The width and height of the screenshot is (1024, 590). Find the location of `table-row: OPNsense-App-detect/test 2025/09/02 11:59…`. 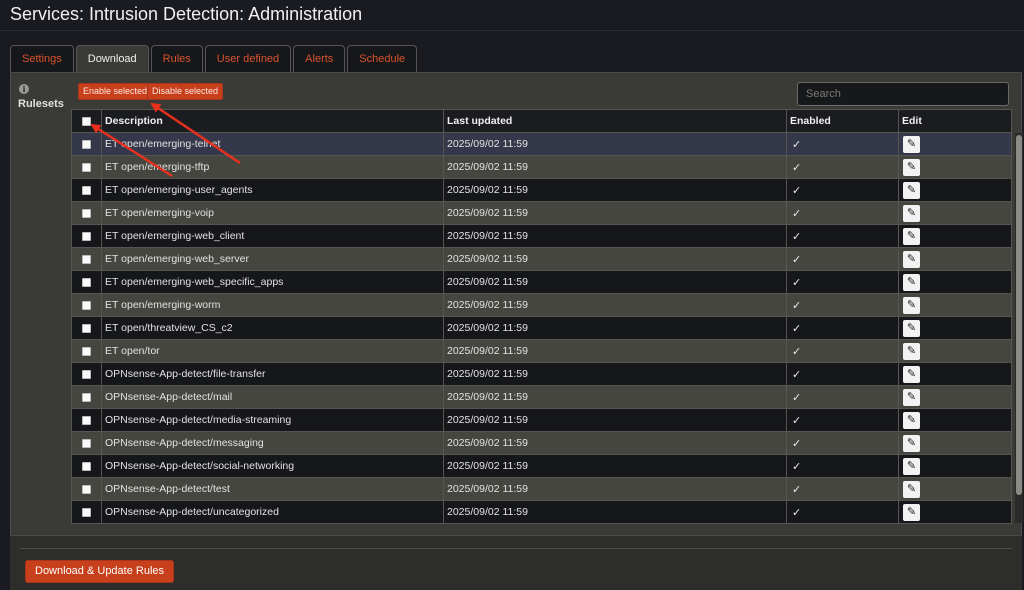

table-row: OPNsense-App-detect/test 2025/09/02 11:59… is located at coordinates (541, 489).